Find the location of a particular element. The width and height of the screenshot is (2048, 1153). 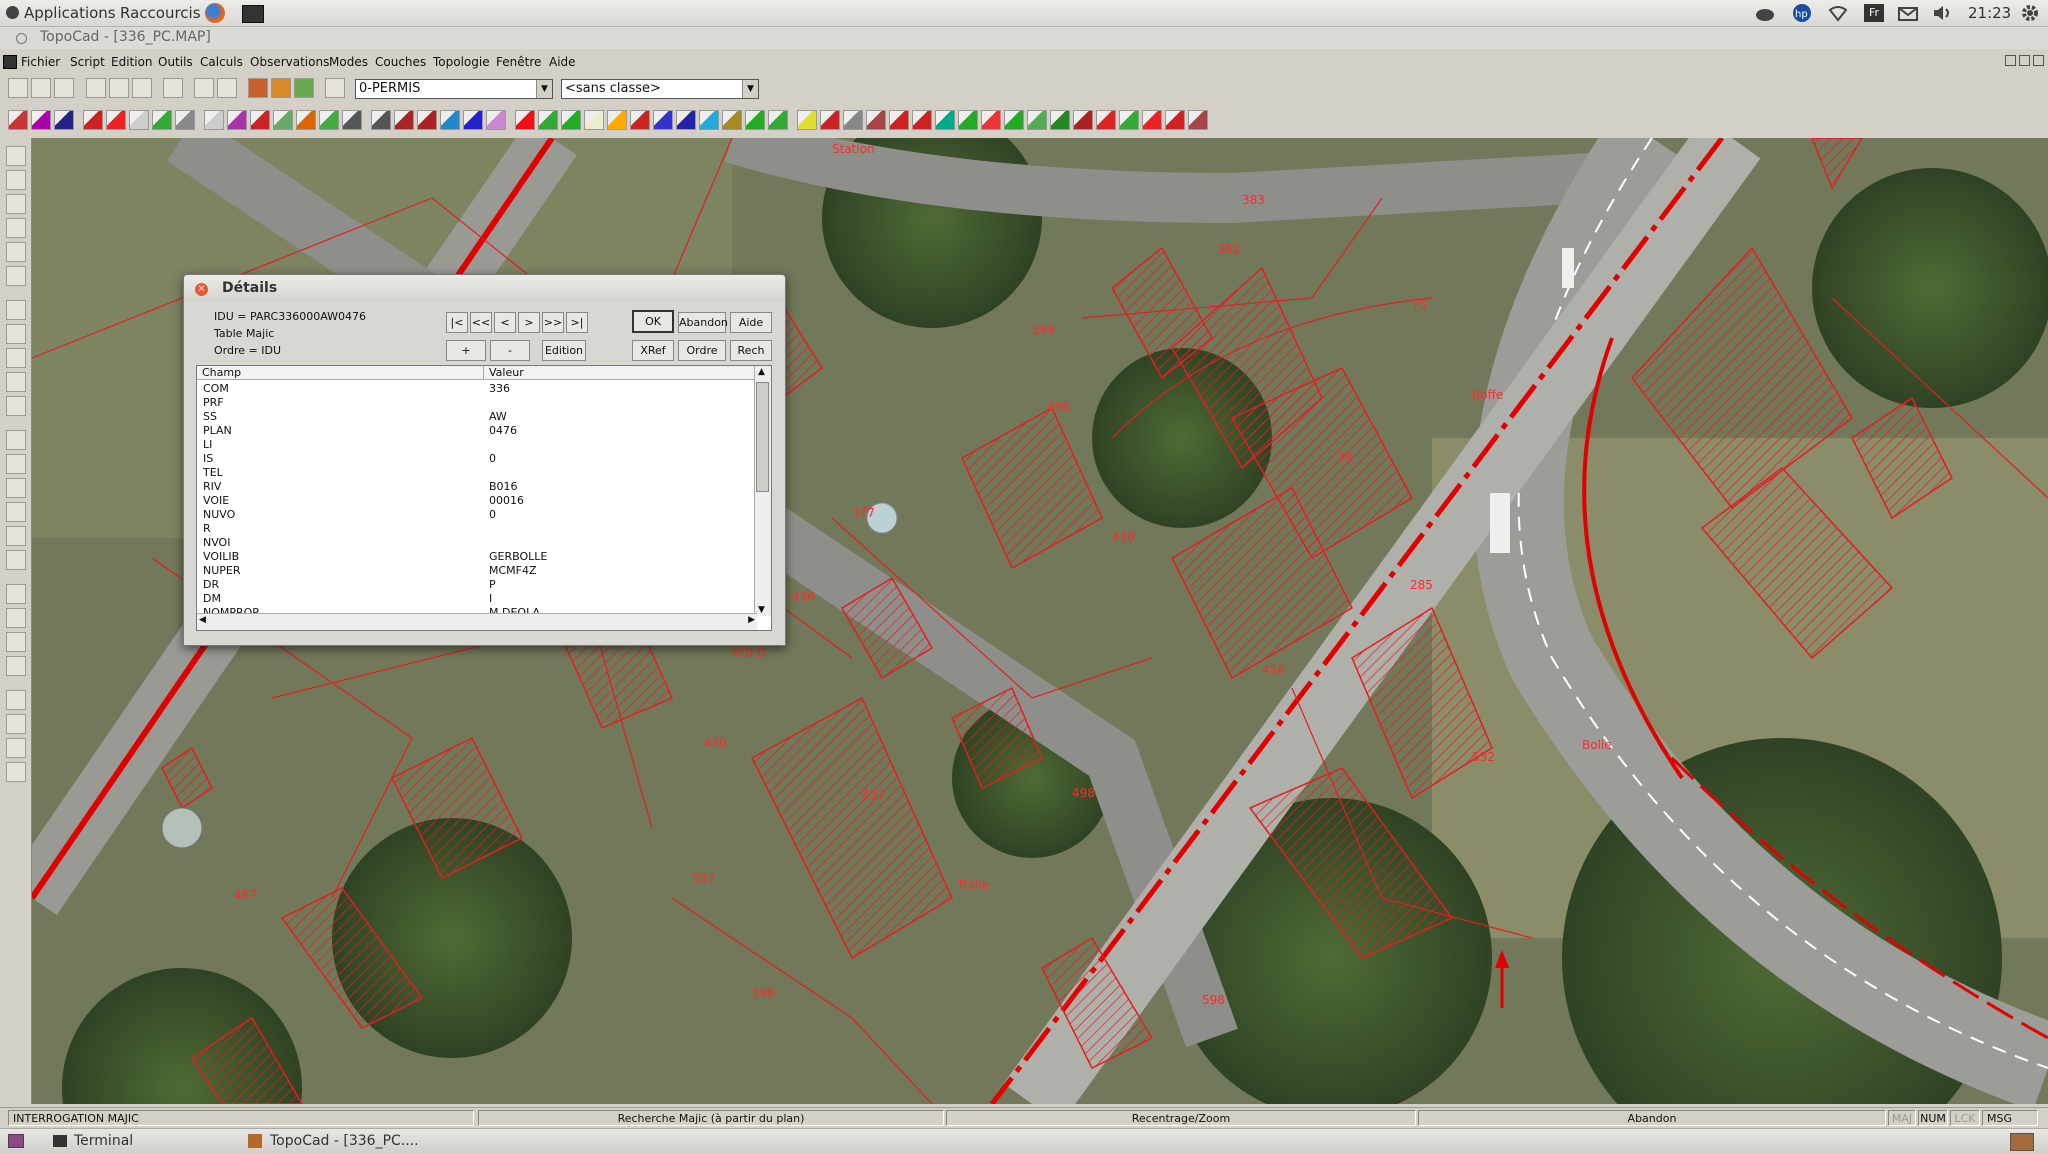

app-icon is located at coordinates (10, 62).